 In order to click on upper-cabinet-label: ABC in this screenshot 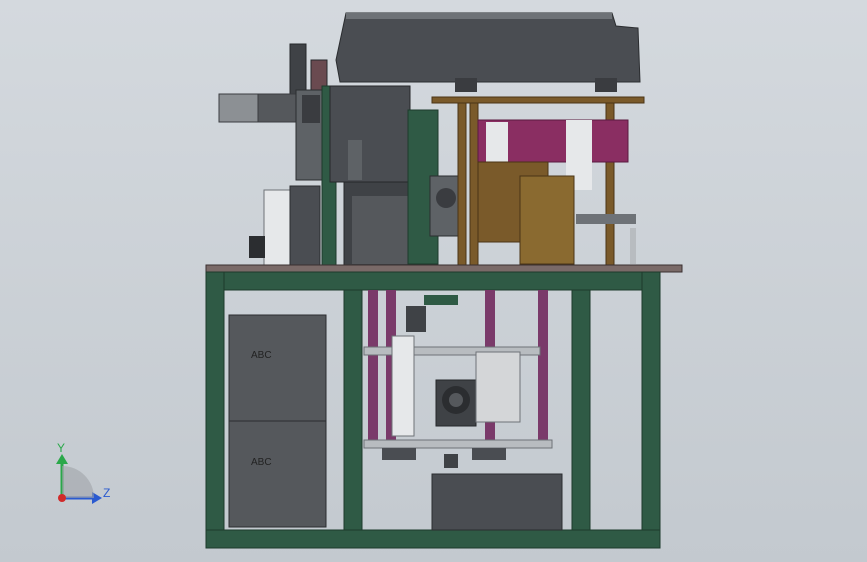, I will do `click(261, 355)`.